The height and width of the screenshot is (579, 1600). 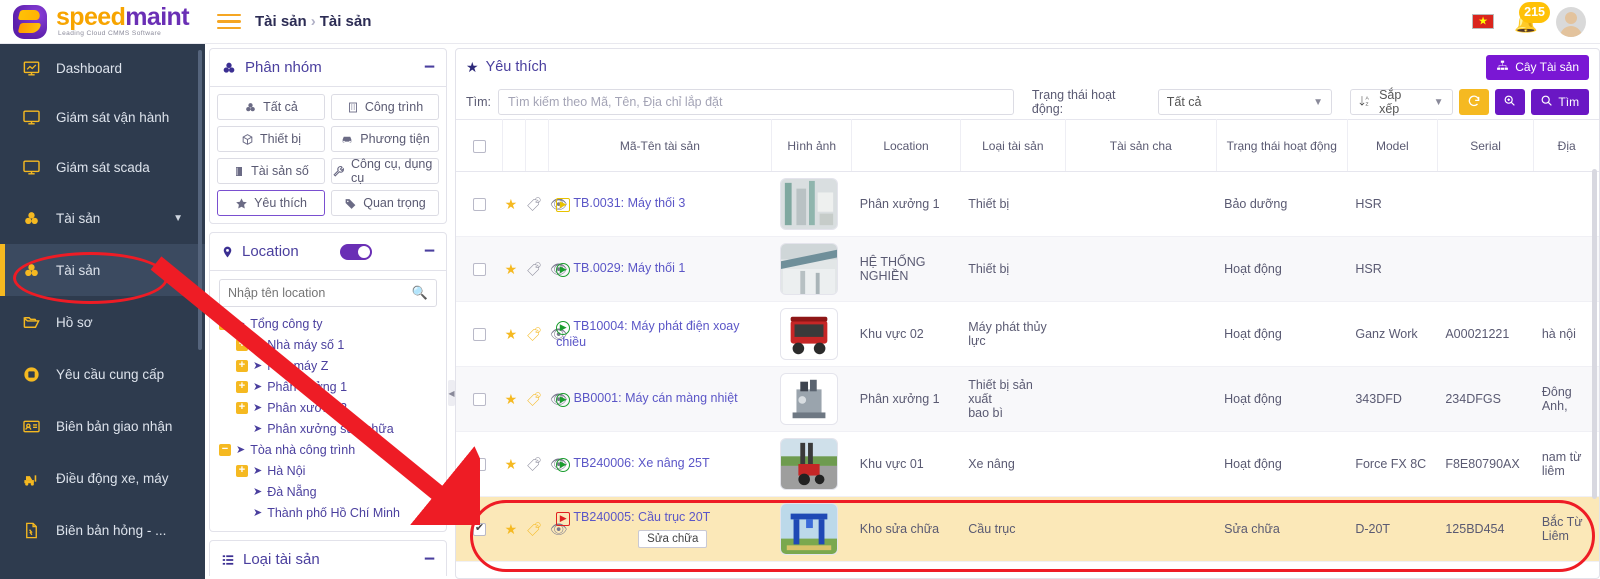 I want to click on sidebar-item-dieu-dong-xe-may: Điều động xe, máy, so click(x=102, y=478).